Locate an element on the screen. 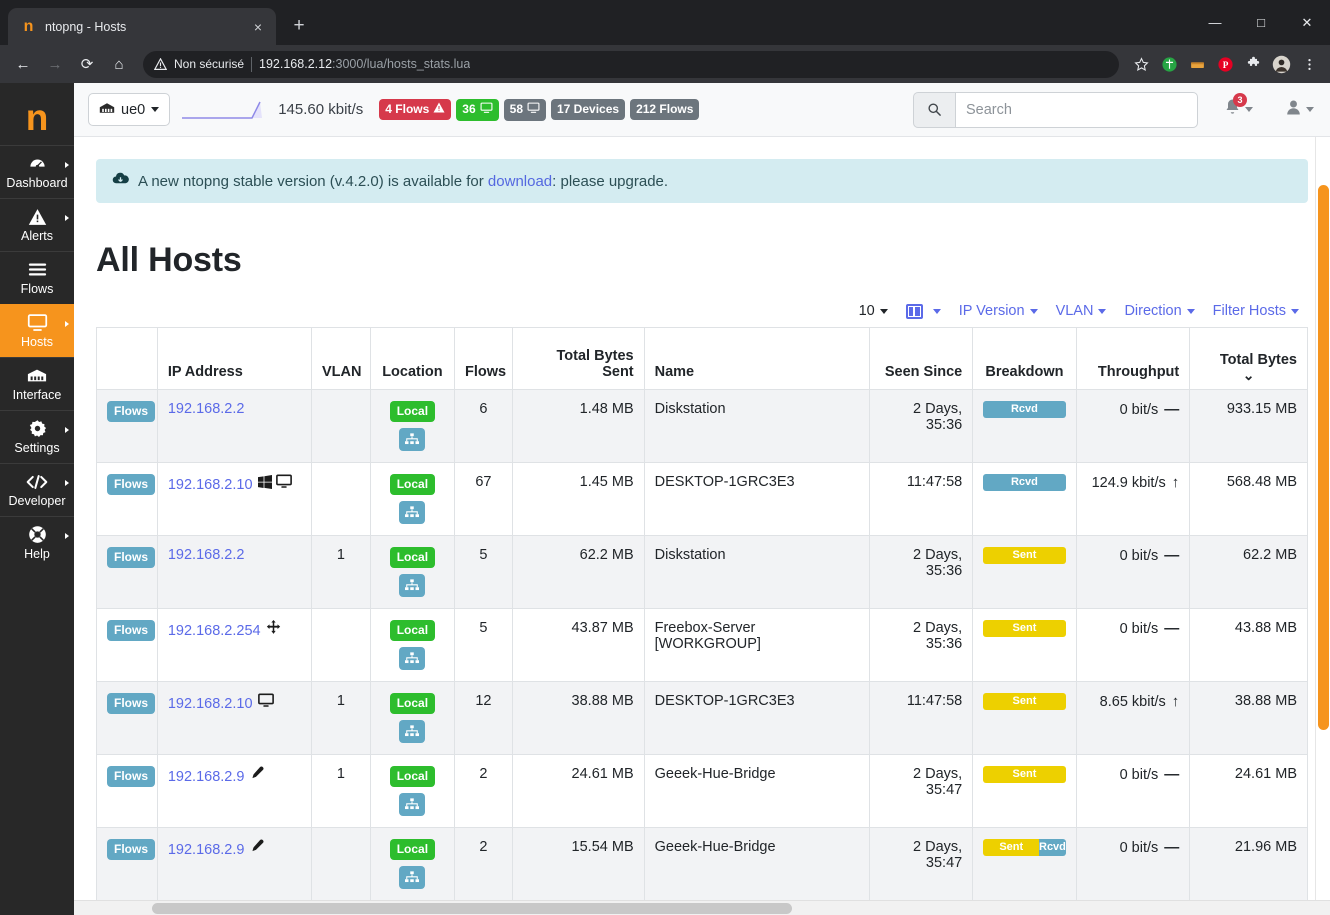 This screenshot has height=915, width=1330. sidebar-item-alerts: Alerts is located at coordinates (37, 224).